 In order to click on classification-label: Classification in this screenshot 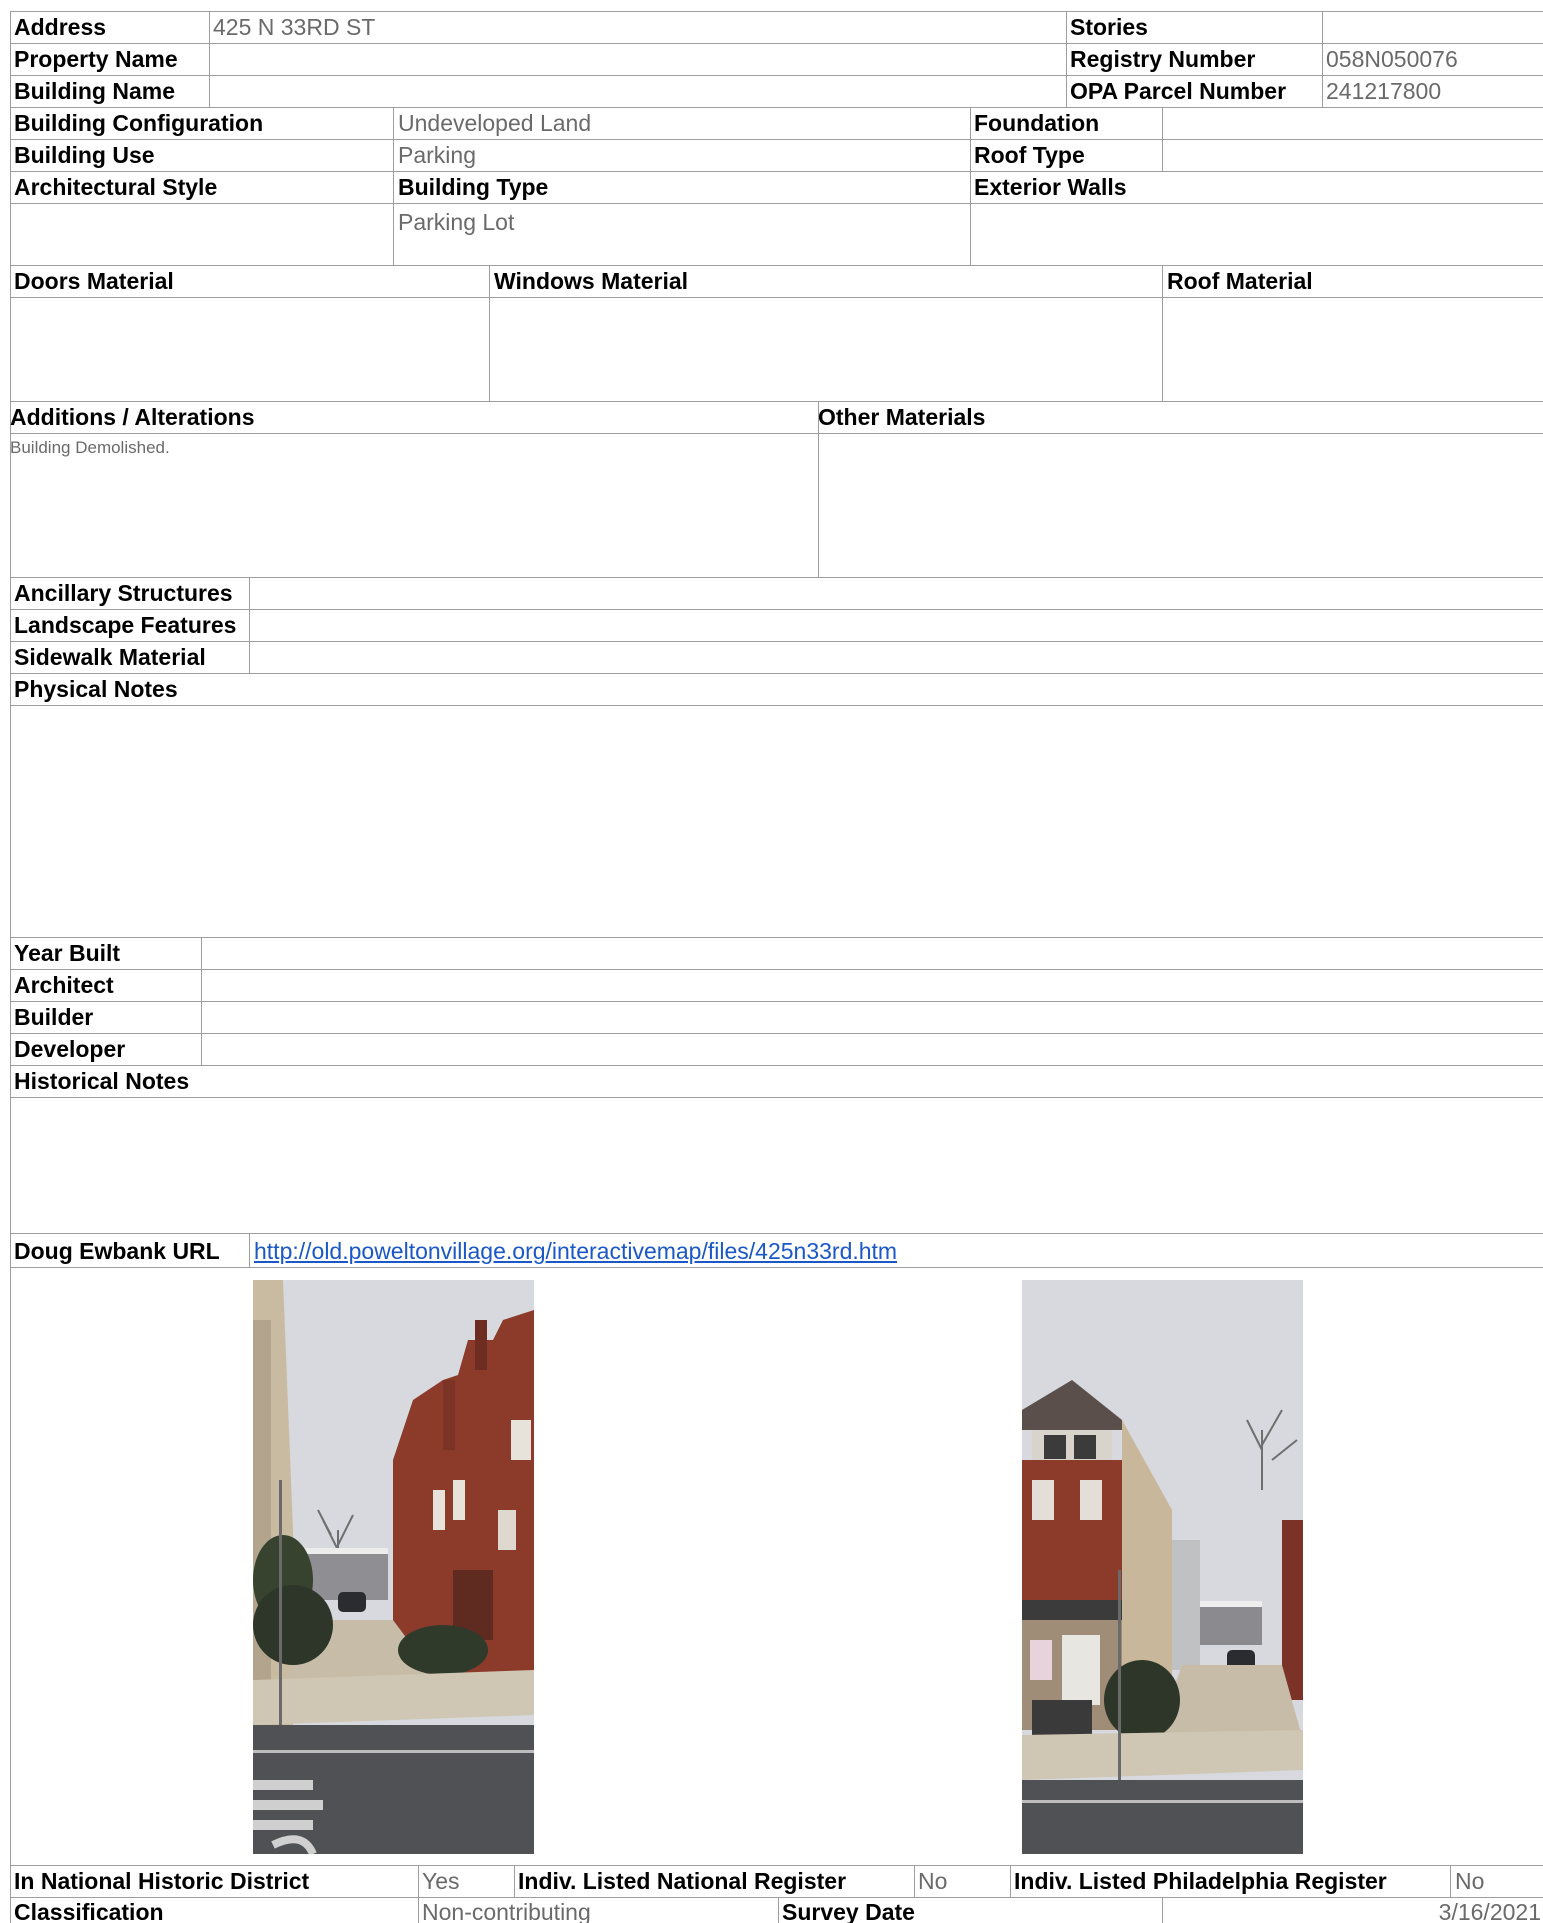, I will do `click(89, 1911)`.